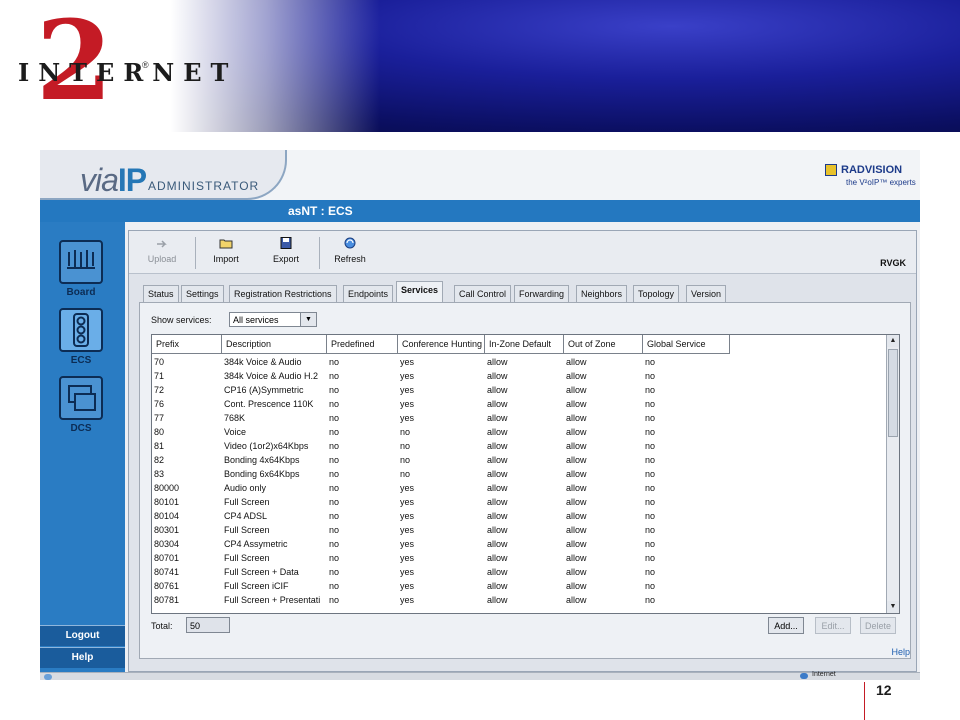 The image size is (960, 720). What do you see at coordinates (368, 293) in the screenshot?
I see `tab-endpoints: Endpoints` at bounding box center [368, 293].